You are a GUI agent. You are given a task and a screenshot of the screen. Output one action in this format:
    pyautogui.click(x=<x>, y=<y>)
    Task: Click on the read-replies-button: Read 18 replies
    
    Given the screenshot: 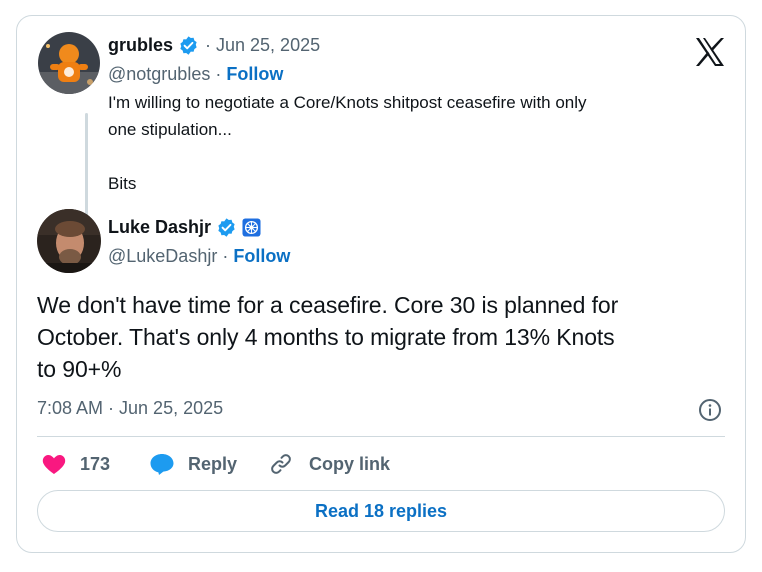 What is the action you would take?
    pyautogui.click(x=381, y=511)
    